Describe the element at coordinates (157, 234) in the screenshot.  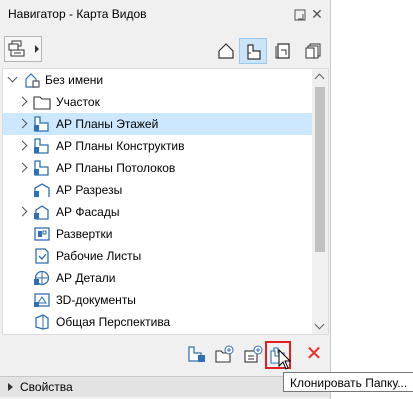
I see `tree-item-interior-elevations: Развертки` at that location.